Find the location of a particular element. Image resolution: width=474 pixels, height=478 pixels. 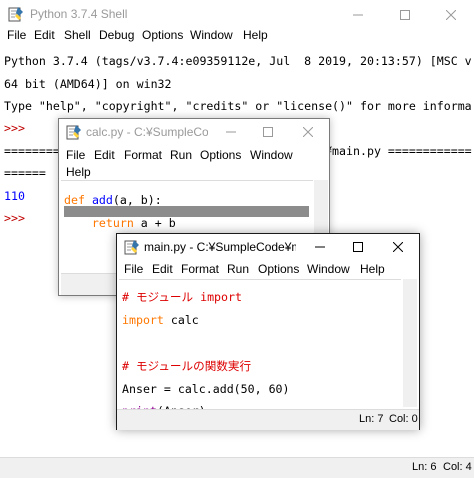

calc-close-button is located at coordinates (308, 132).